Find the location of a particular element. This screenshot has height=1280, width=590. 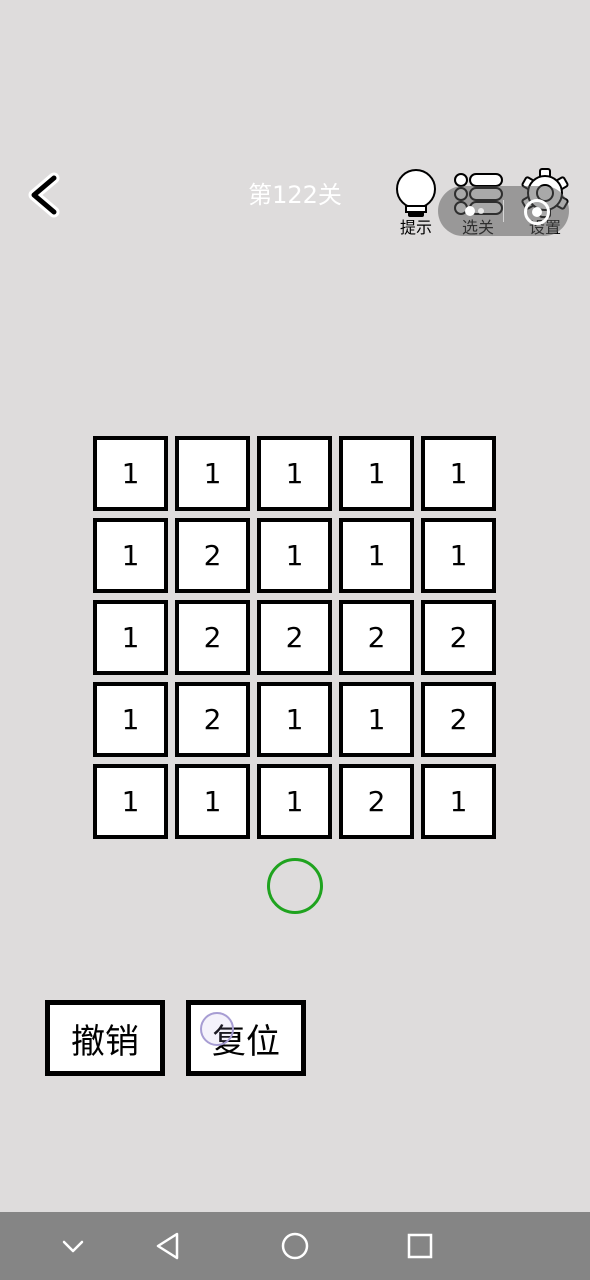

home-circle-icon is located at coordinates (295, 1246).